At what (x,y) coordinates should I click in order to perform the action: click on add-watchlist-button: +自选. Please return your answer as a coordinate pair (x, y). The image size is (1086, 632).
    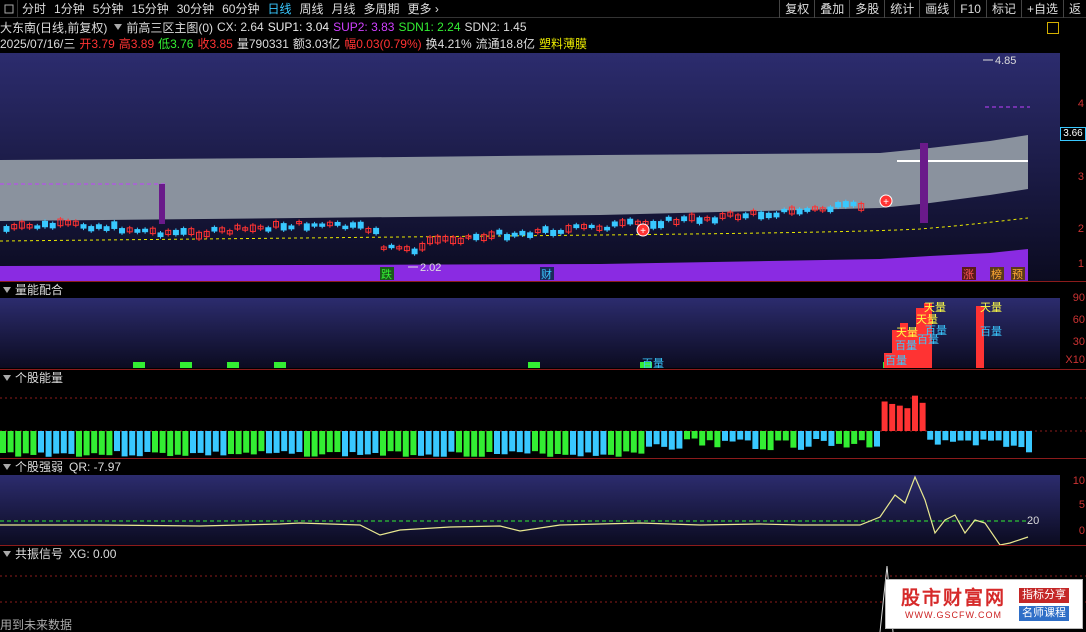
    Looking at the image, I should click on (1041, 9).